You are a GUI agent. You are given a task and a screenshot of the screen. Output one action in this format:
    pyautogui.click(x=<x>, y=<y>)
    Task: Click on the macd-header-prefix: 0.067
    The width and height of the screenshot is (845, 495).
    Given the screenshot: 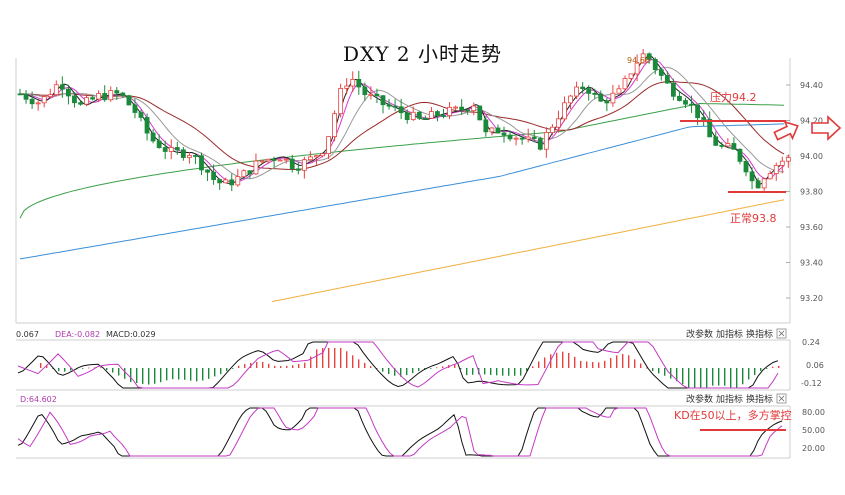 What is the action you would take?
    pyautogui.click(x=27, y=334)
    